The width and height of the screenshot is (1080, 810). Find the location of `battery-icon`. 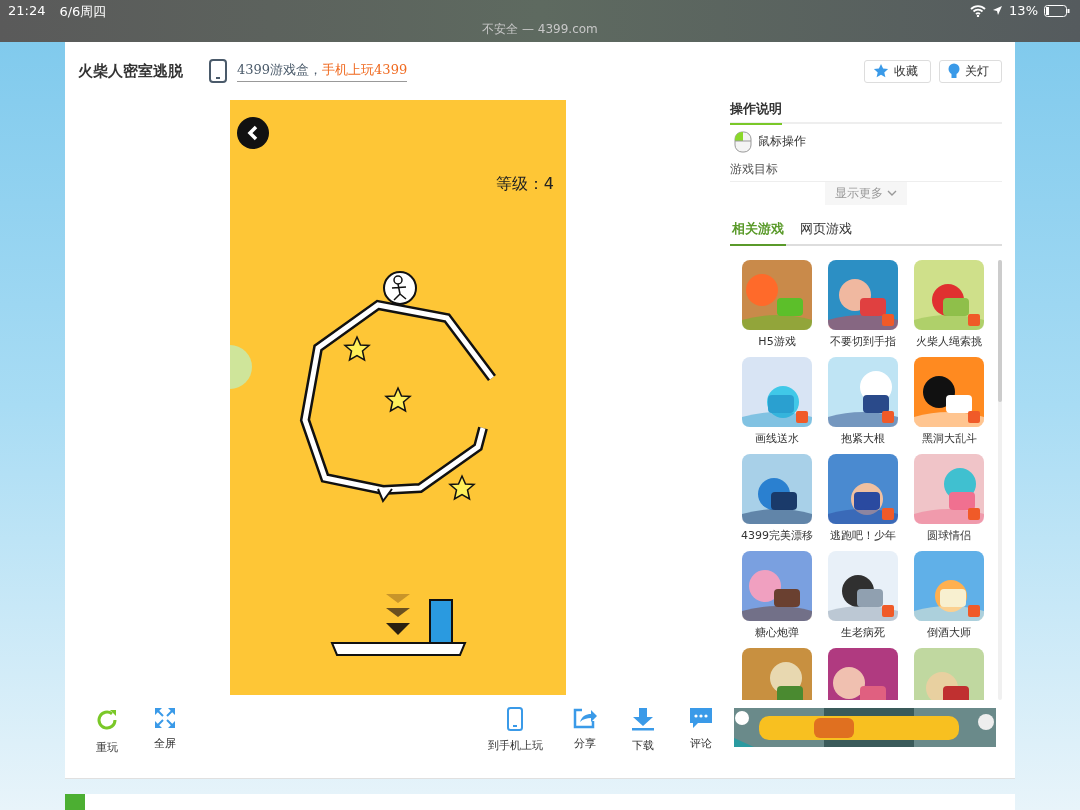

battery-icon is located at coordinates (1057, 10).